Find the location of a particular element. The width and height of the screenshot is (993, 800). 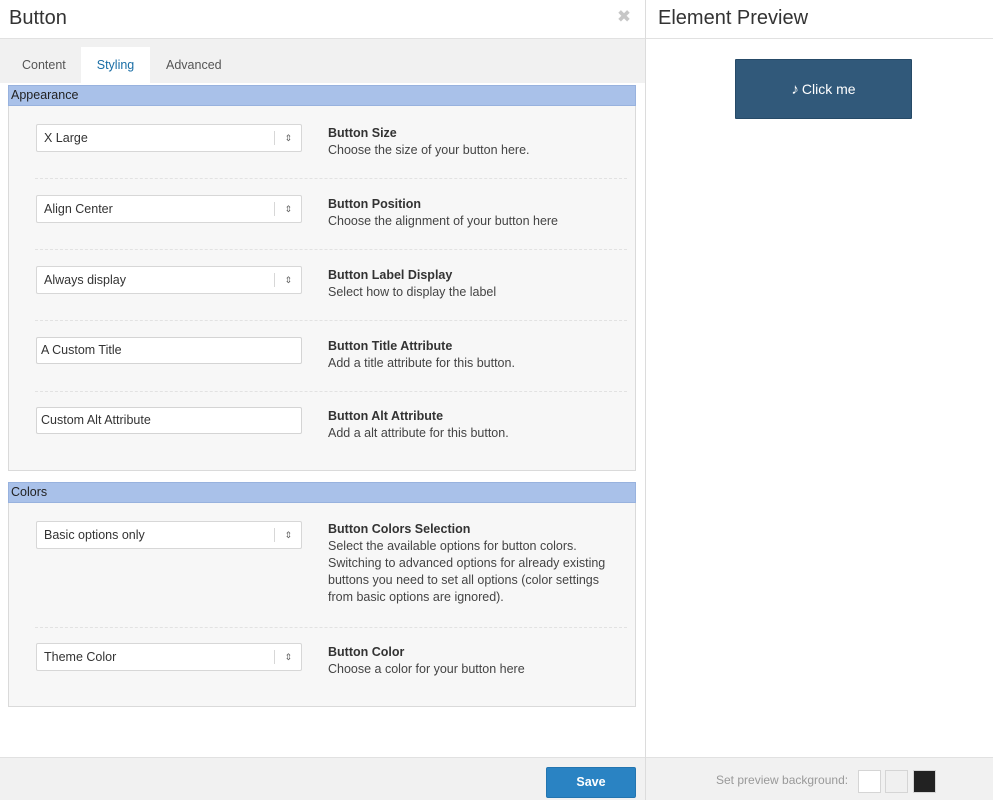

music-note-icon: ♪ is located at coordinates (795, 89).